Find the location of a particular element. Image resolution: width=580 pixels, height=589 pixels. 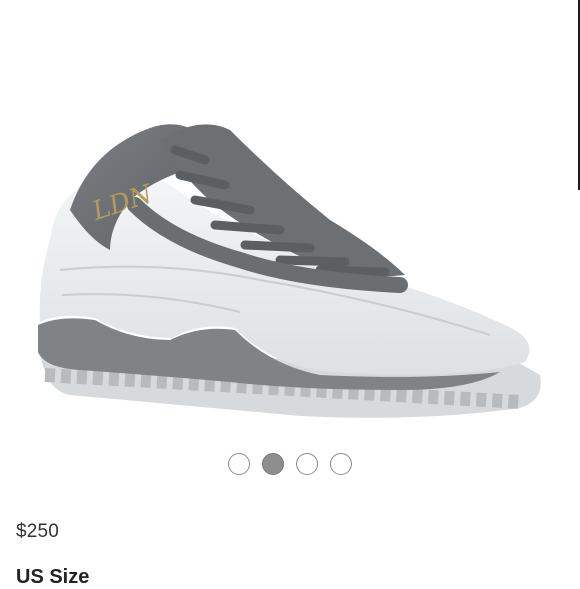

image-pager is located at coordinates (290, 466).